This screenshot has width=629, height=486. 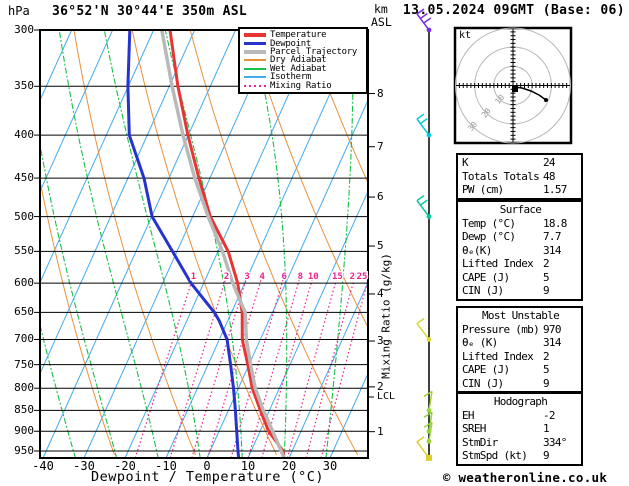 I want to click on km-tick-label: 7, so click(x=380, y=146).